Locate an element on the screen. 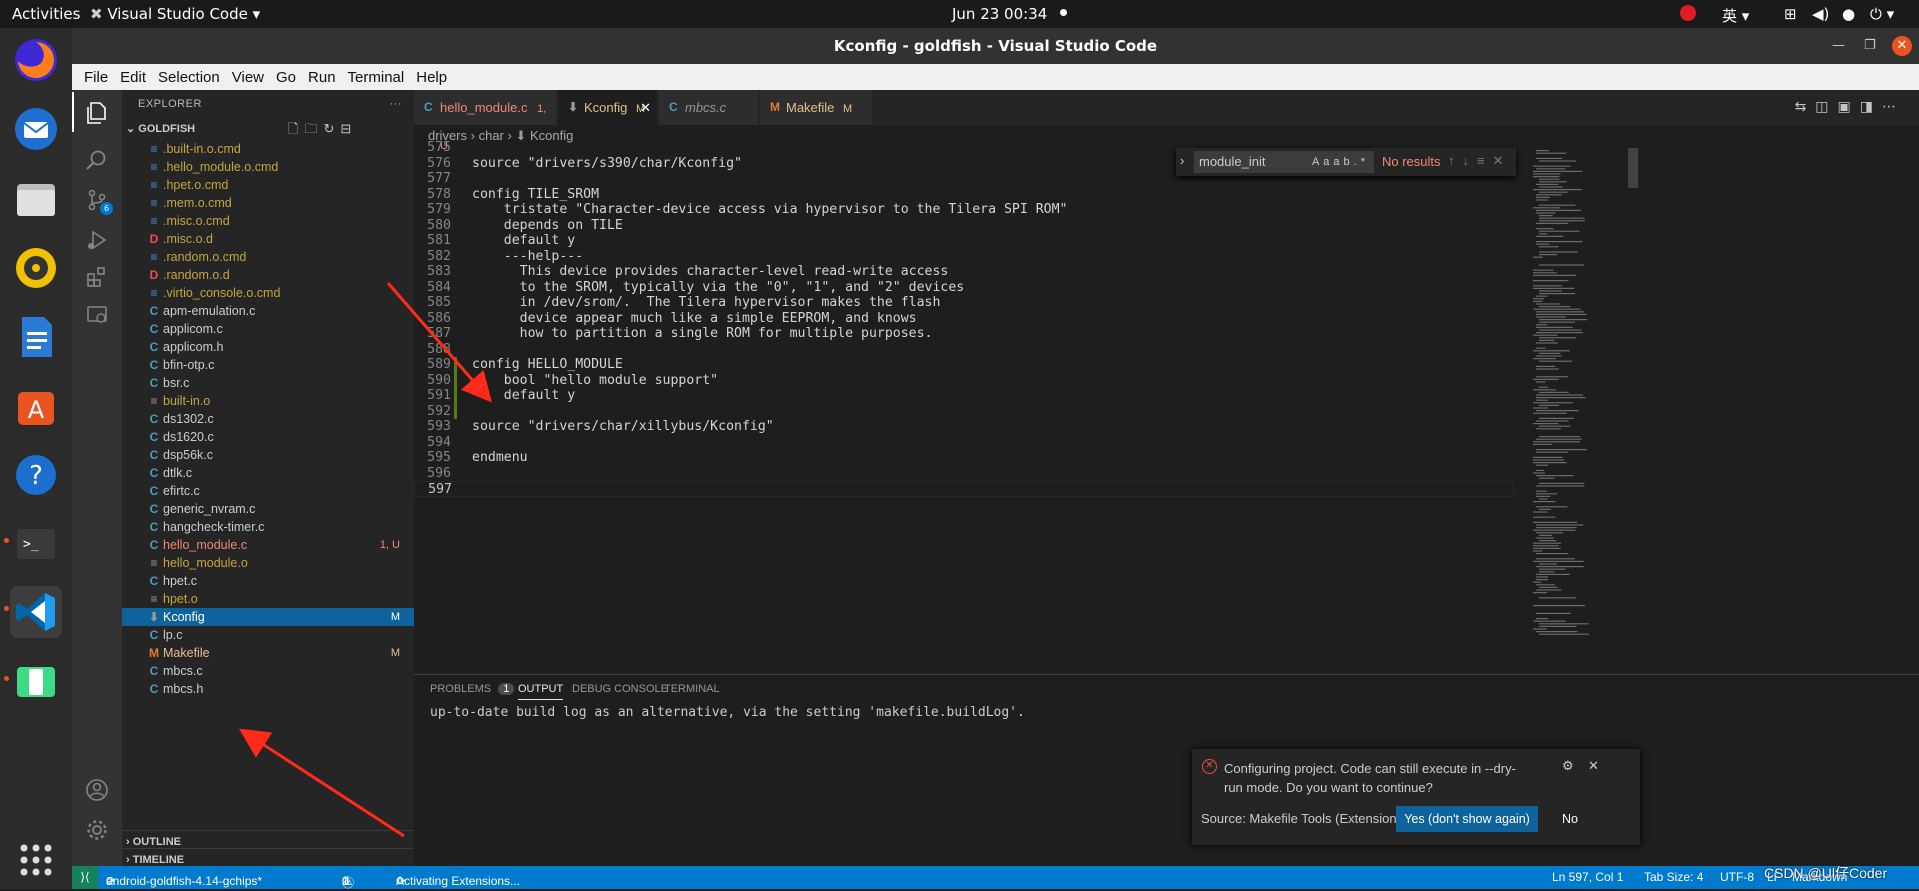 Image resolution: width=1919 pixels, height=891 pixels. accounts-icon is located at coordinates (97, 790).